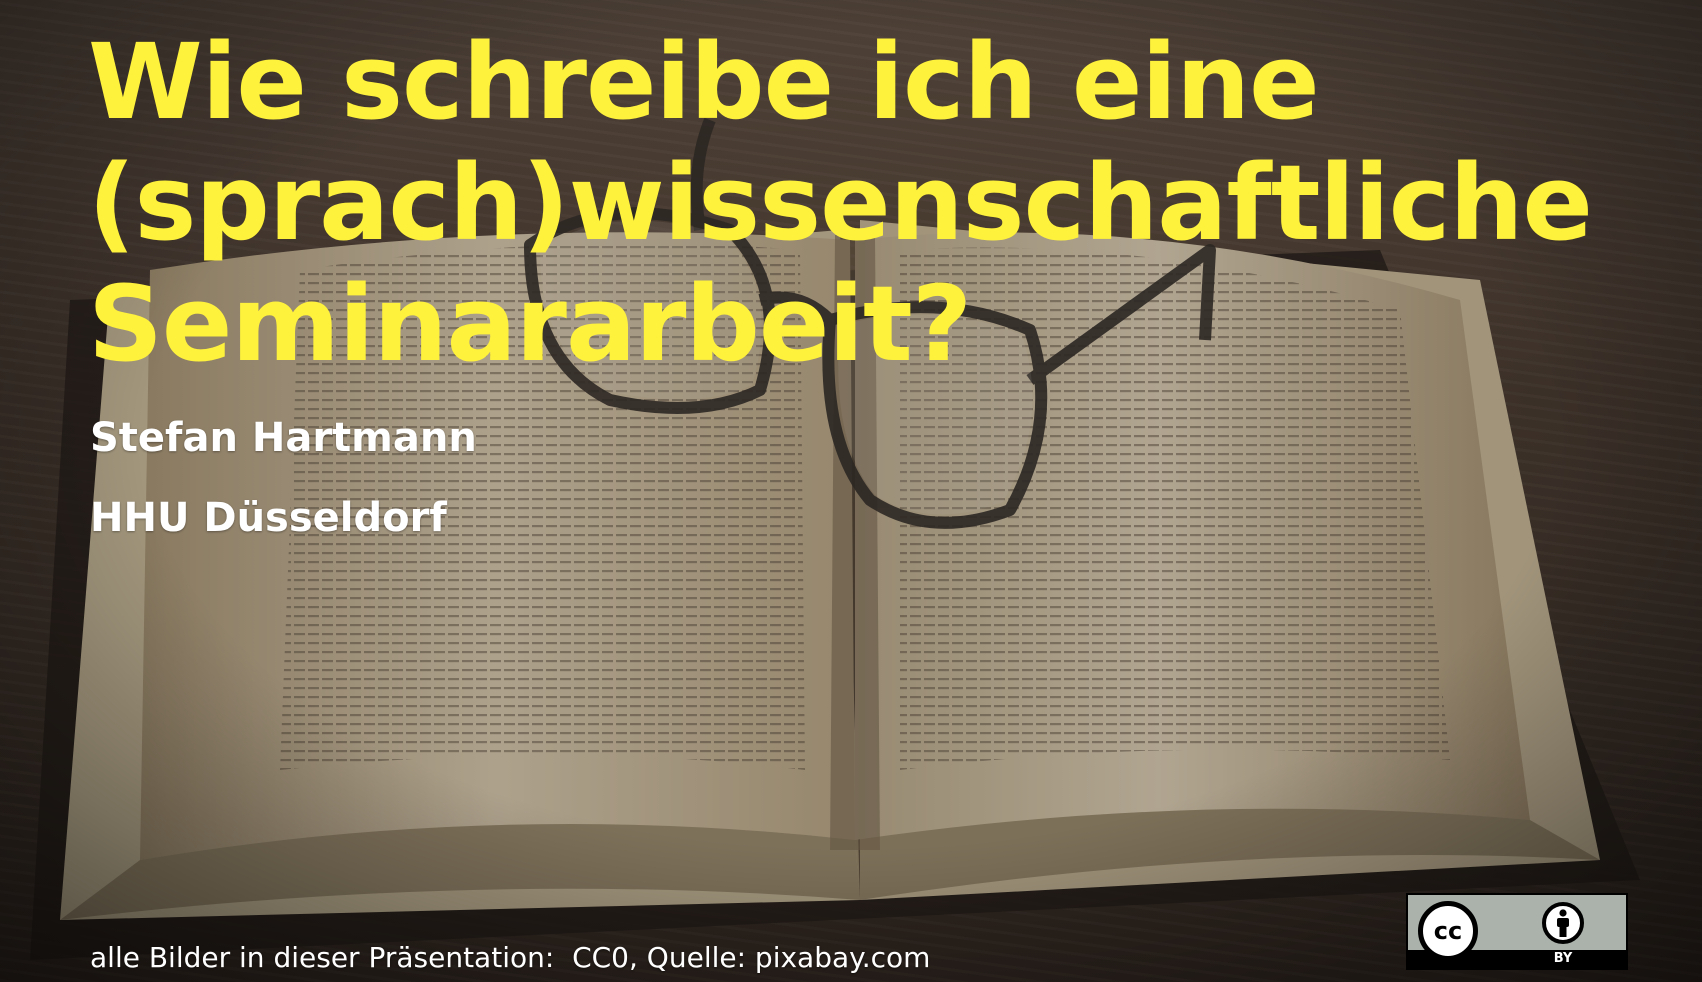 This screenshot has width=1702, height=982. I want to click on author-name: Stefan Hartmann, so click(283, 438).